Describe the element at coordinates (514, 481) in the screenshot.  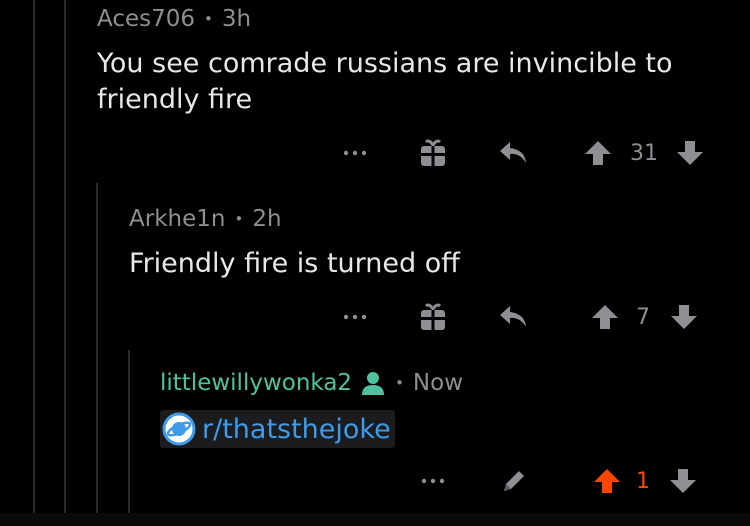
I see `edit-pencil-icon` at that location.